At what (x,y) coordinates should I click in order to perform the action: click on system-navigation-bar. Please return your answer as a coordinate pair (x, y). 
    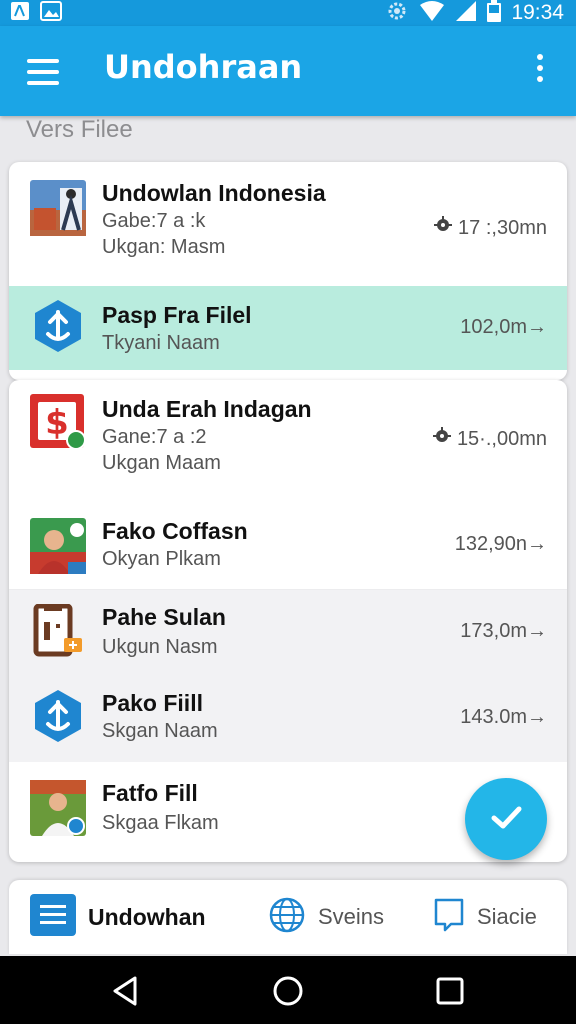
    Looking at the image, I should click on (288, 990).